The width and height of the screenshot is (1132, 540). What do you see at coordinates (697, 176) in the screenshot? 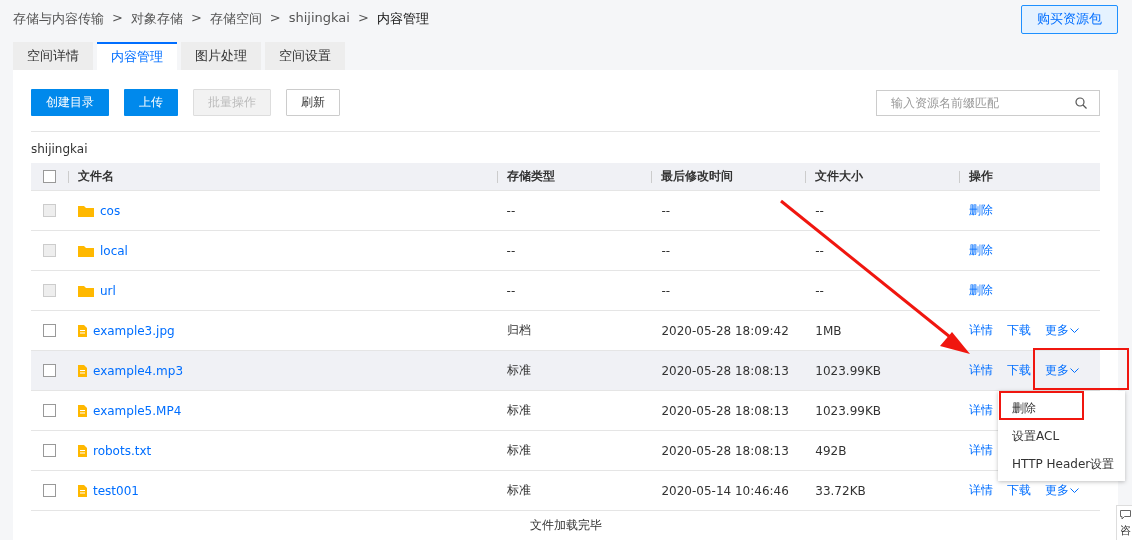
I see `column-header: 最后修改时间` at bounding box center [697, 176].